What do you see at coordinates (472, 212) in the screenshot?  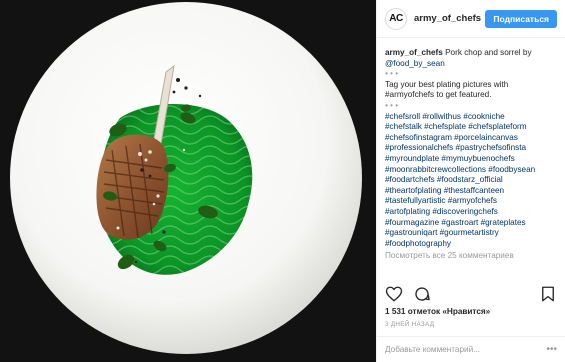 I see `hashtag-line: #artofplating #discoveringchefs` at bounding box center [472, 212].